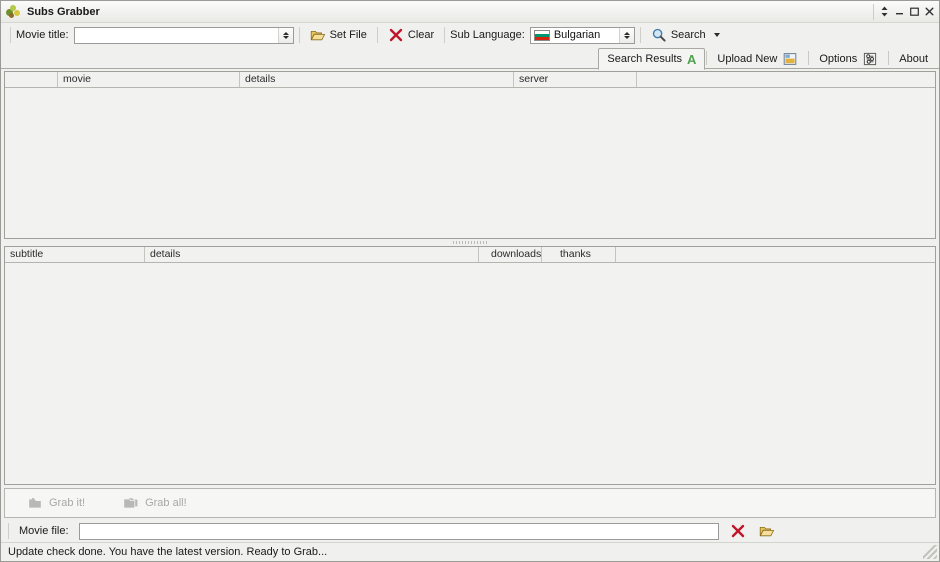 Image resolution: width=940 pixels, height=562 pixels. I want to click on movie-file-label: Movie file:, so click(44, 531).